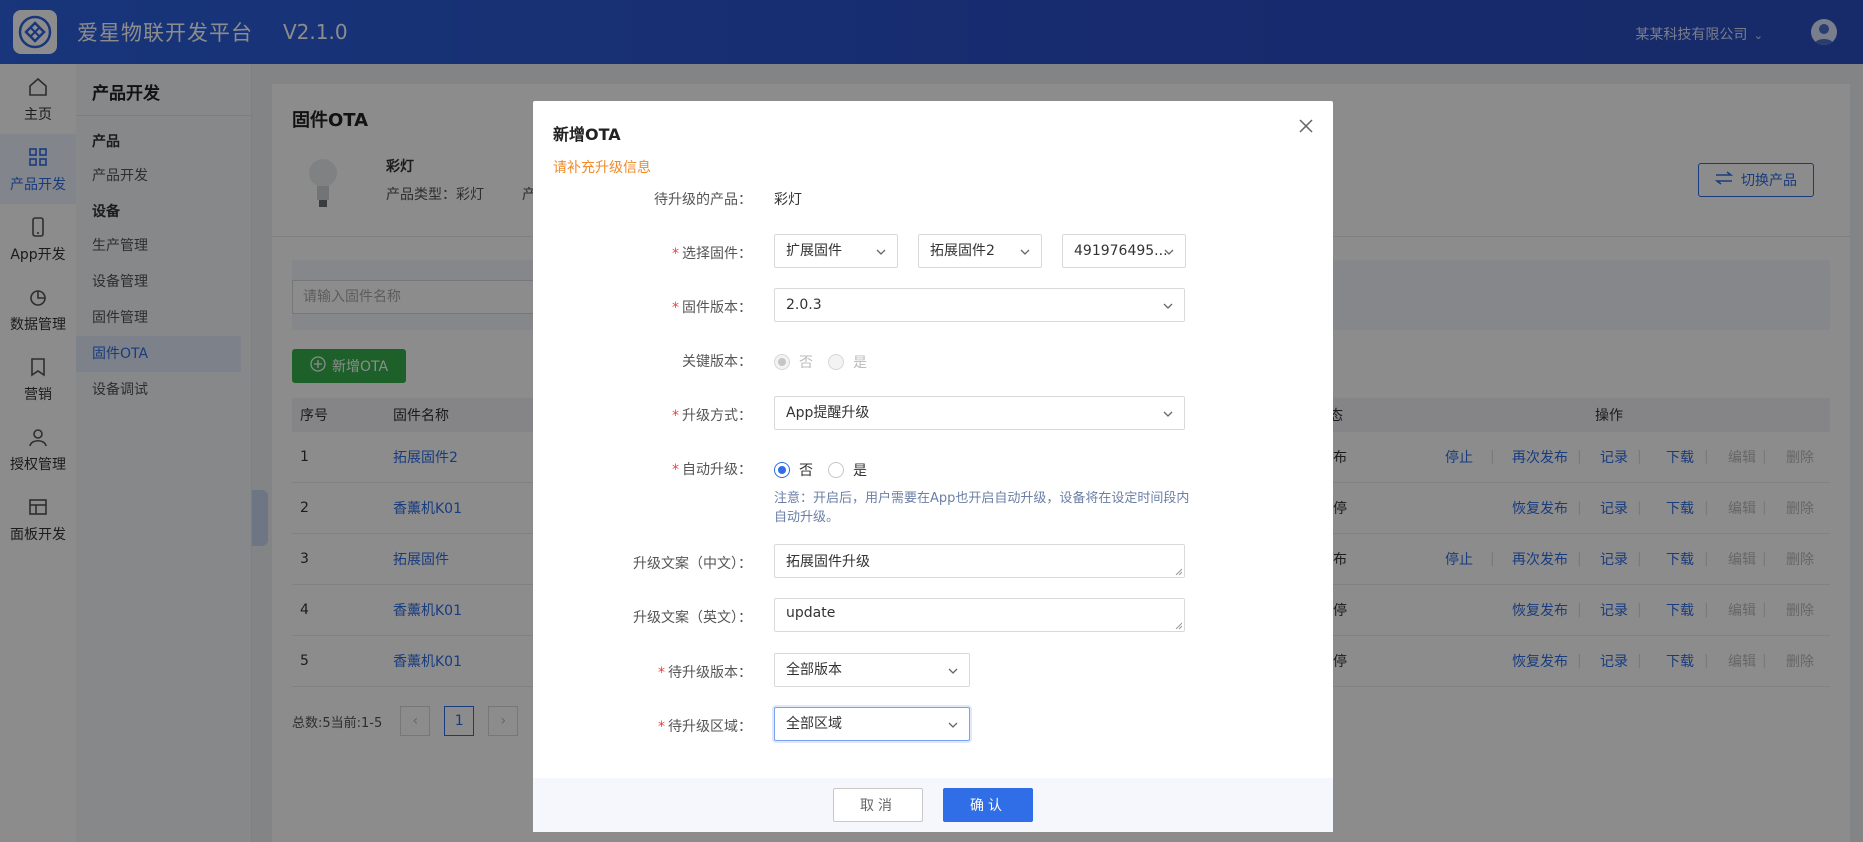 This screenshot has height=842, width=1863. Describe the element at coordinates (814, 724) in the screenshot. I see `target-region-value: 全部区域` at that location.